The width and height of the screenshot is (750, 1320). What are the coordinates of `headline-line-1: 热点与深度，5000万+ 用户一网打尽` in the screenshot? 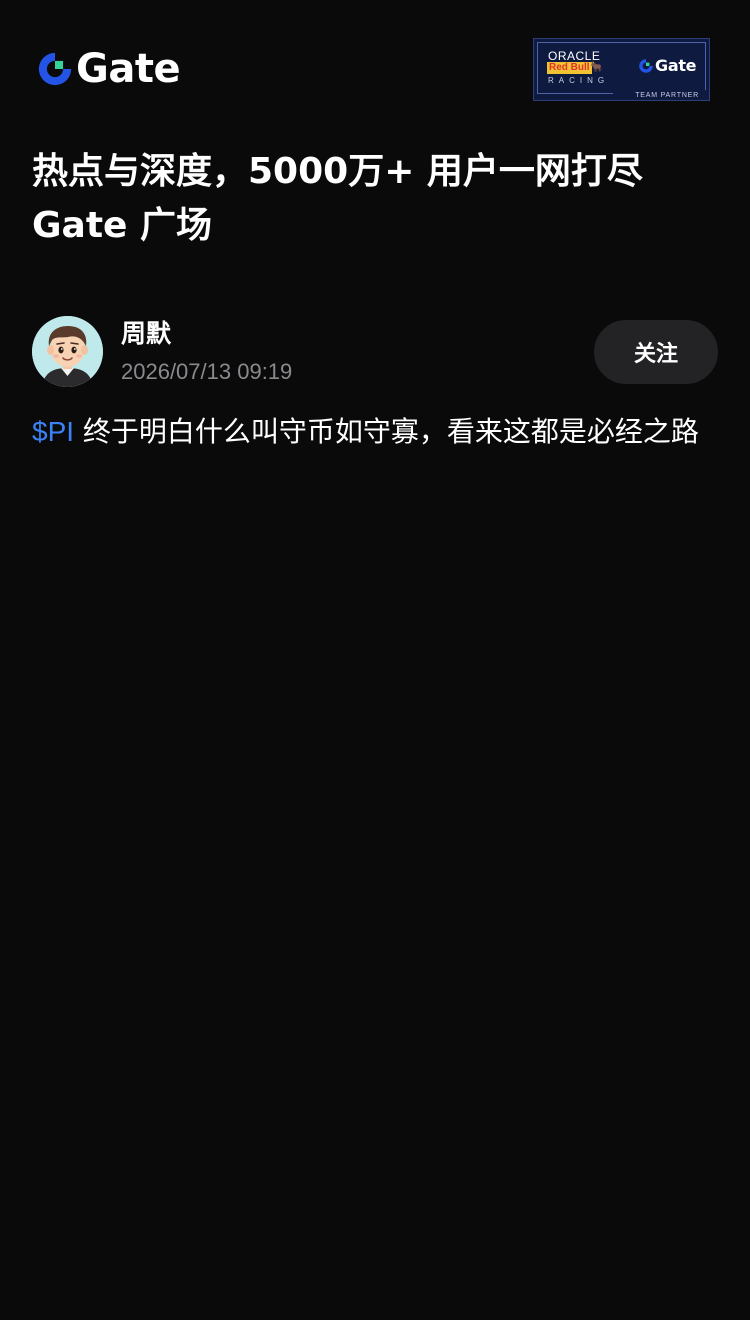 It's located at (337, 171).